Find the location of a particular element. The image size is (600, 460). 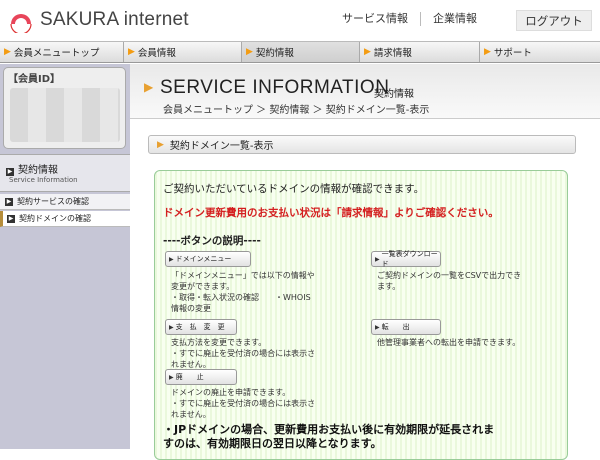

sidebar-item-contract-domains: ▶ 契約ドメインの確認 is located at coordinates (65, 219).